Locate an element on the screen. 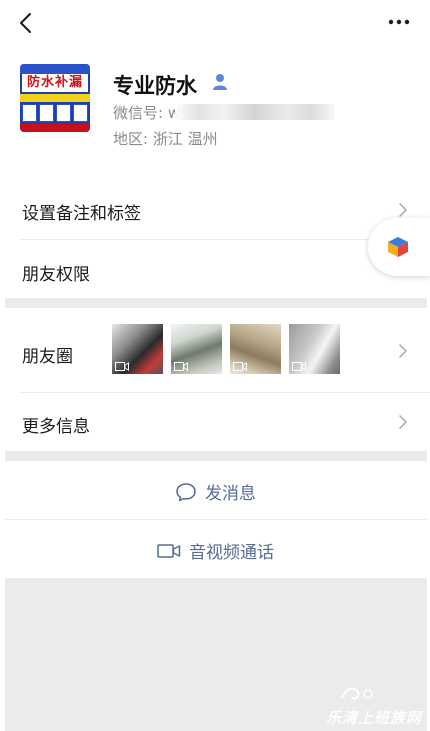 The image size is (430, 731). friend-permissions-label: 朋友权限 is located at coordinates (56, 275).